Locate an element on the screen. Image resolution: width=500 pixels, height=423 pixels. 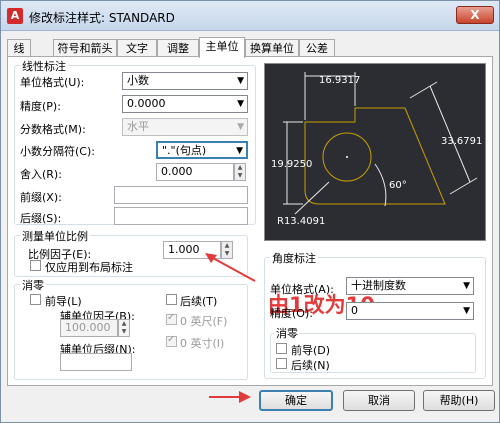
unit-format-label: 单位格式(U): is located at coordinates (52, 82).